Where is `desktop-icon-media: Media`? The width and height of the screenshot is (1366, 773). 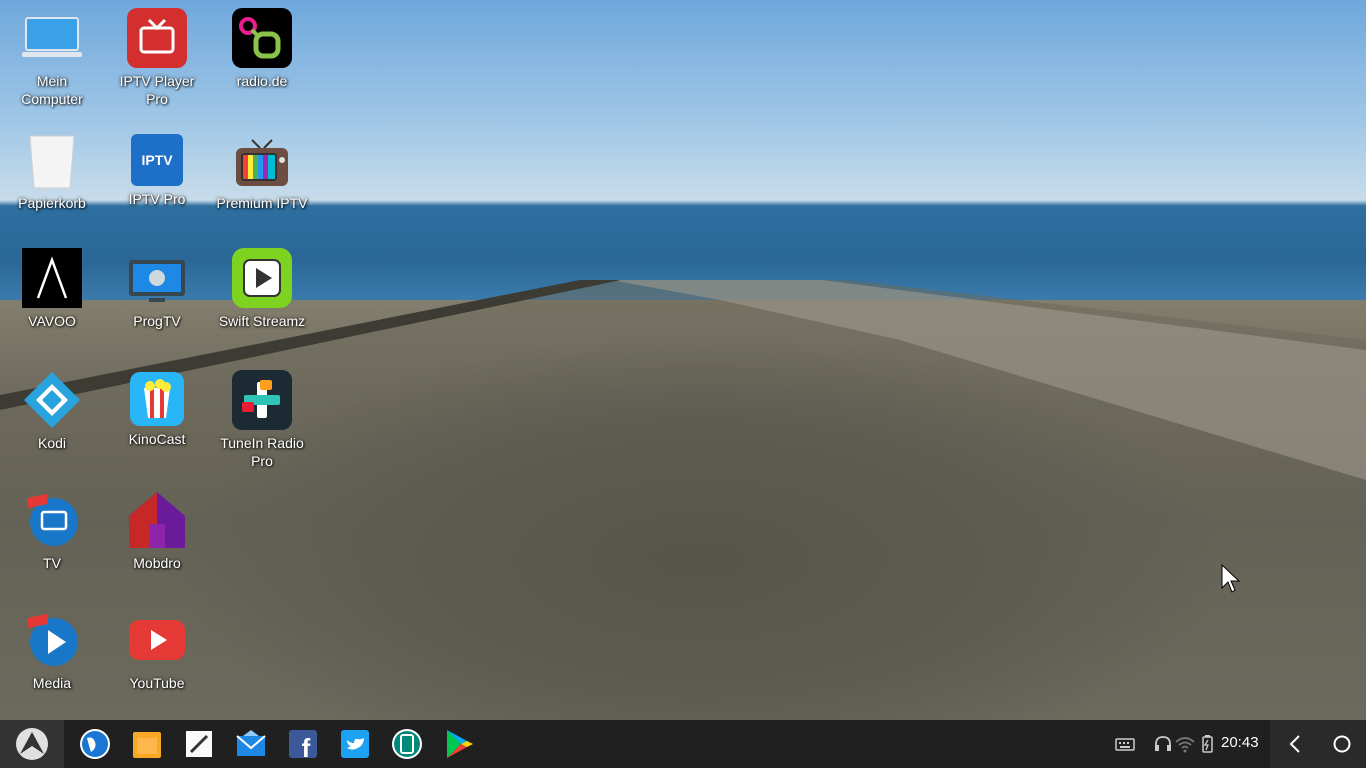
desktop-icon-media: Media is located at coordinates (52, 657).